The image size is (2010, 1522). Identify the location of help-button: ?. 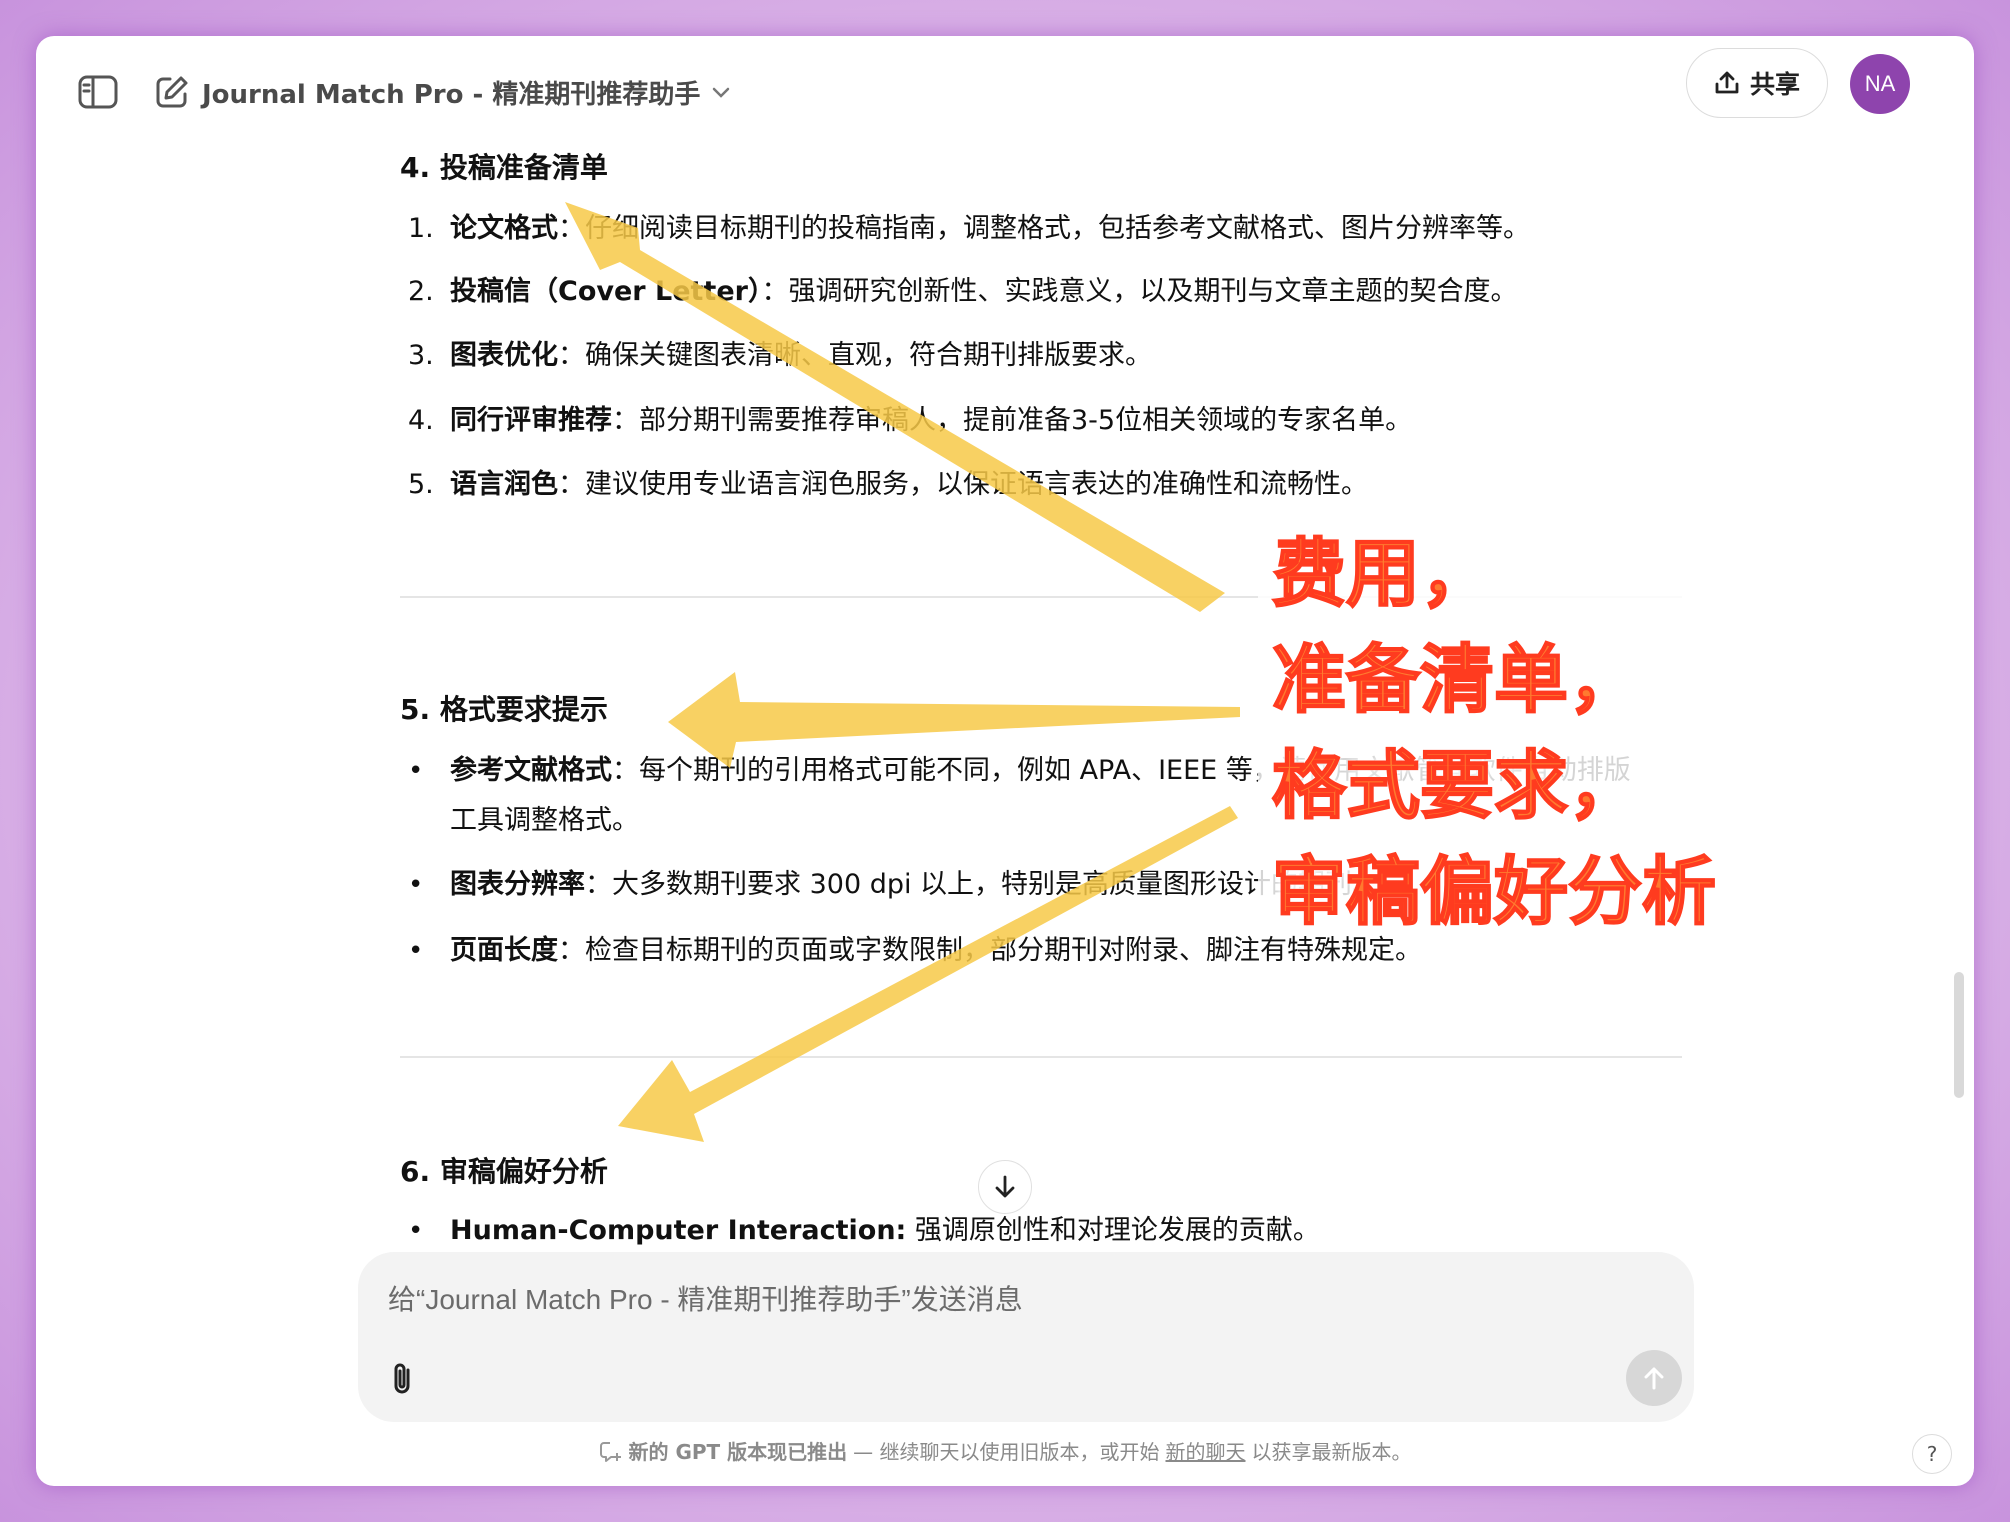
(1932, 1454).